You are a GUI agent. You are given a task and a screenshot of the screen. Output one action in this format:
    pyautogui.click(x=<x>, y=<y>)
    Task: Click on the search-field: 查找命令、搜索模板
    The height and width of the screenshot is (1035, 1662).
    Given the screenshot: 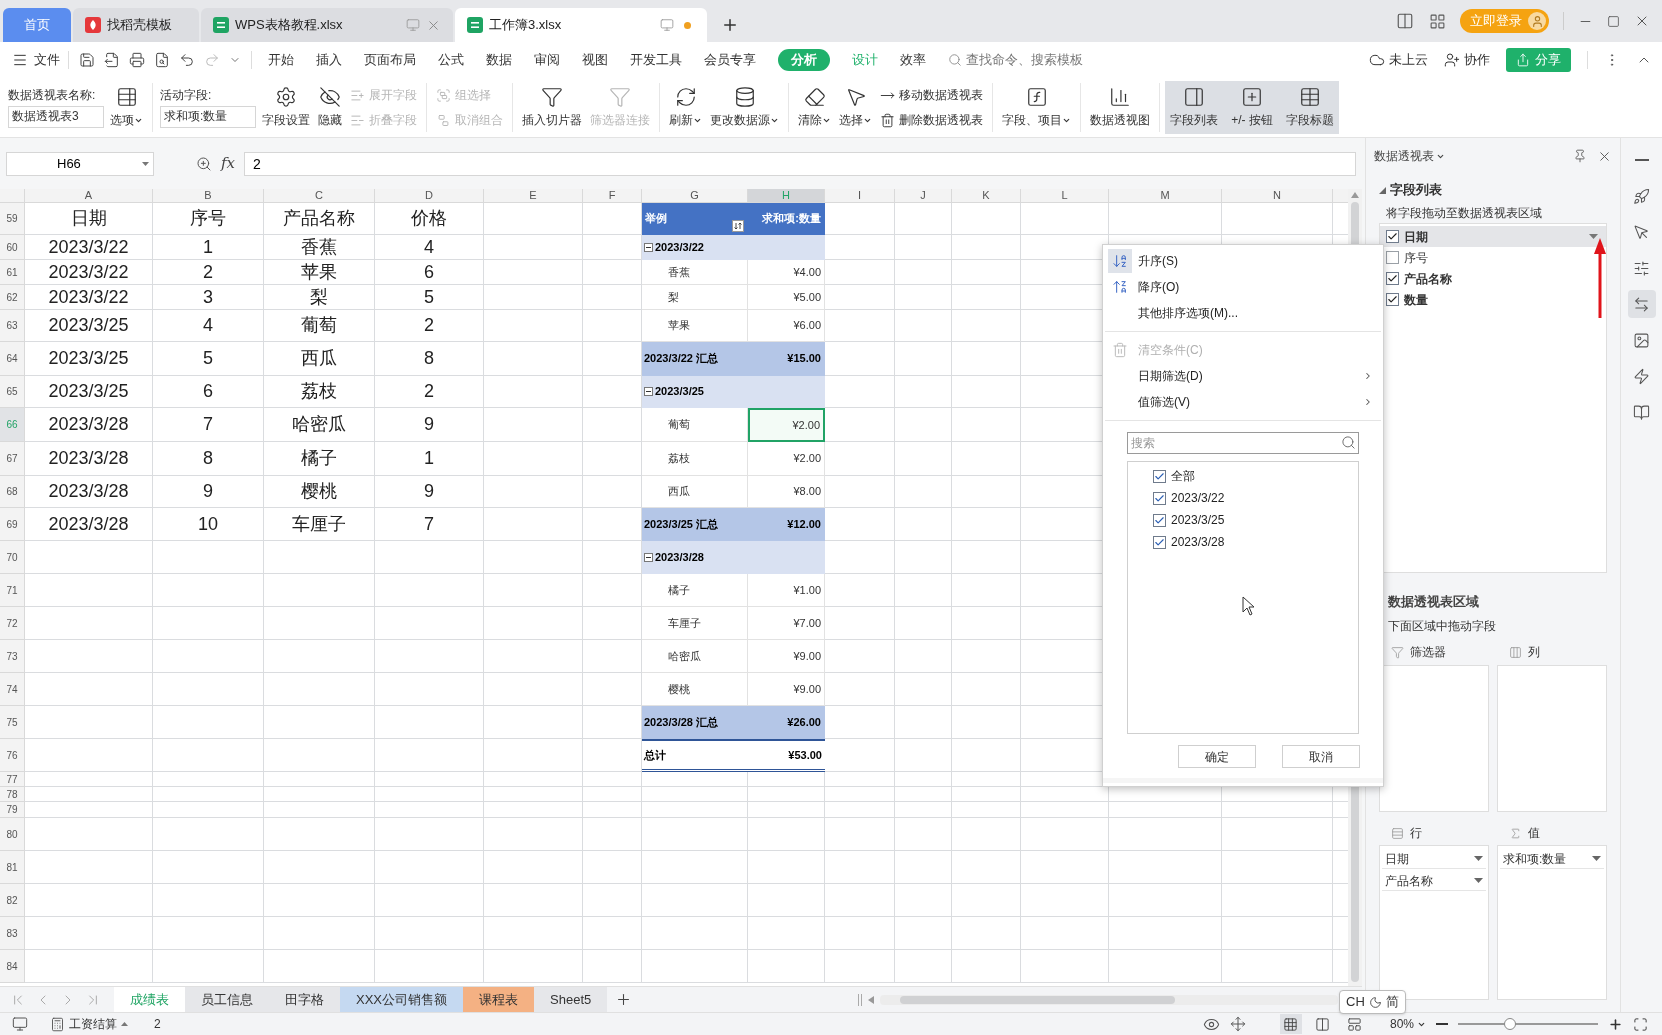 What is the action you would take?
    pyautogui.click(x=1051, y=60)
    